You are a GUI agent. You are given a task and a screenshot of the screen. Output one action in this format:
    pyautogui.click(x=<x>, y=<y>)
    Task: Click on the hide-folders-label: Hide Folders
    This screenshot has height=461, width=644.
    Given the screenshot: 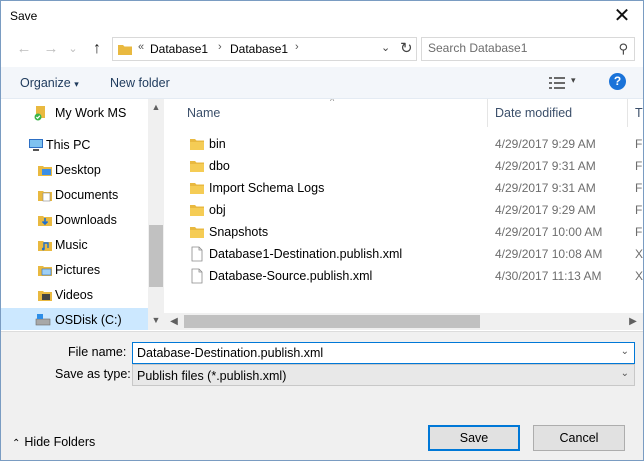 What is the action you would take?
    pyautogui.click(x=60, y=442)
    